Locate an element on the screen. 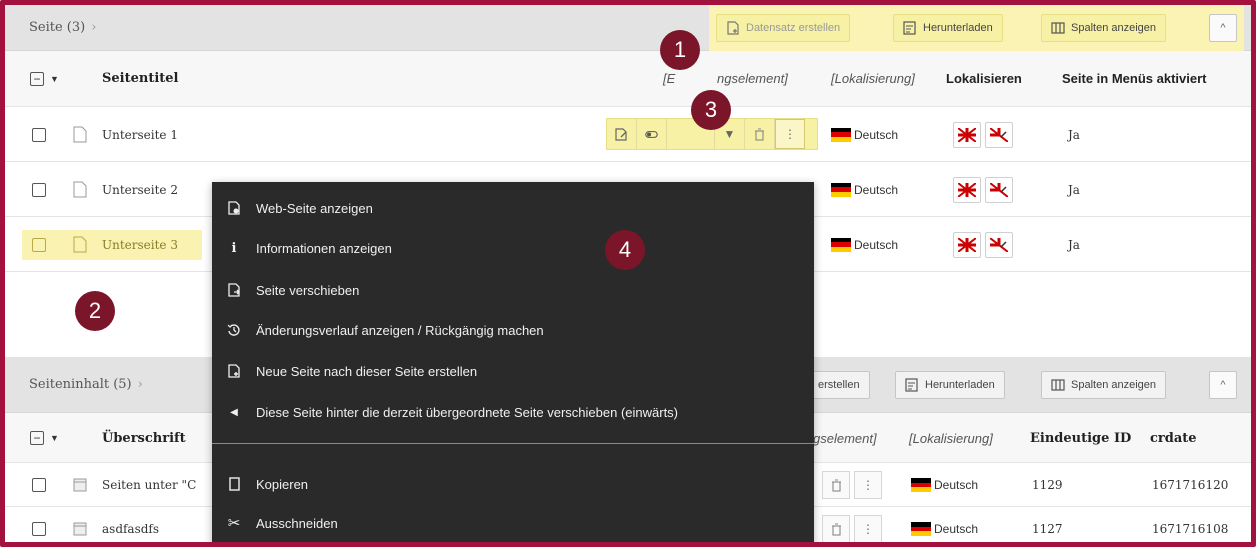 This screenshot has width=1256, height=547. row-title: Seiten unter "C is located at coordinates (149, 485).